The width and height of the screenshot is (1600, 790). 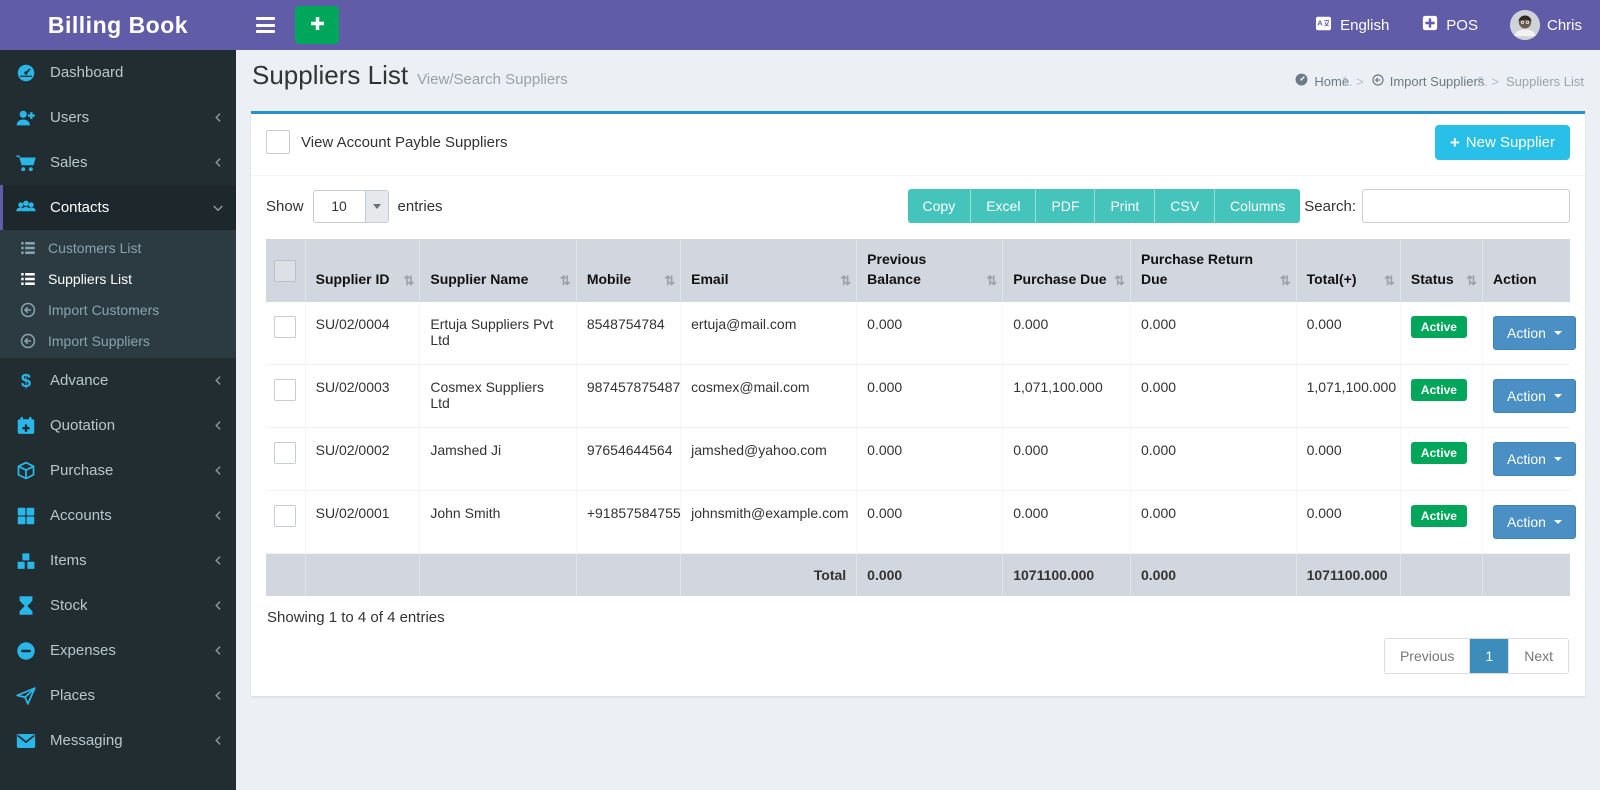 I want to click on search-input, so click(x=1466, y=206).